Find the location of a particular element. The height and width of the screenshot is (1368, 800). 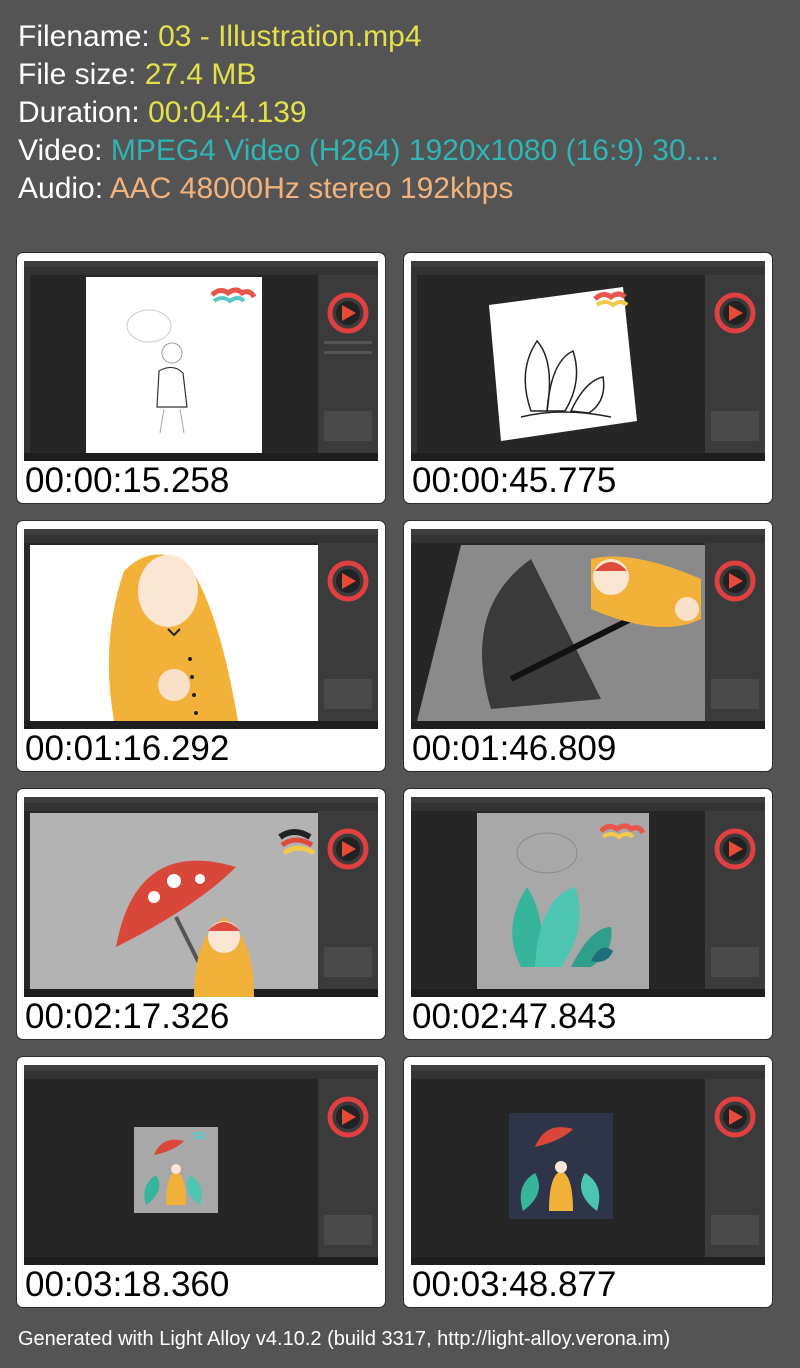

timestamp: 00:02:47.843 is located at coordinates (514, 1016).